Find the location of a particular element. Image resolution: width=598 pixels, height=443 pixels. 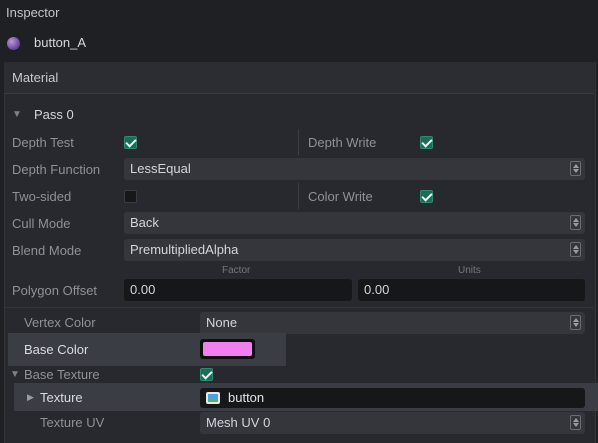

texture-expand-triangle-icon: ▶ is located at coordinates (30, 397).